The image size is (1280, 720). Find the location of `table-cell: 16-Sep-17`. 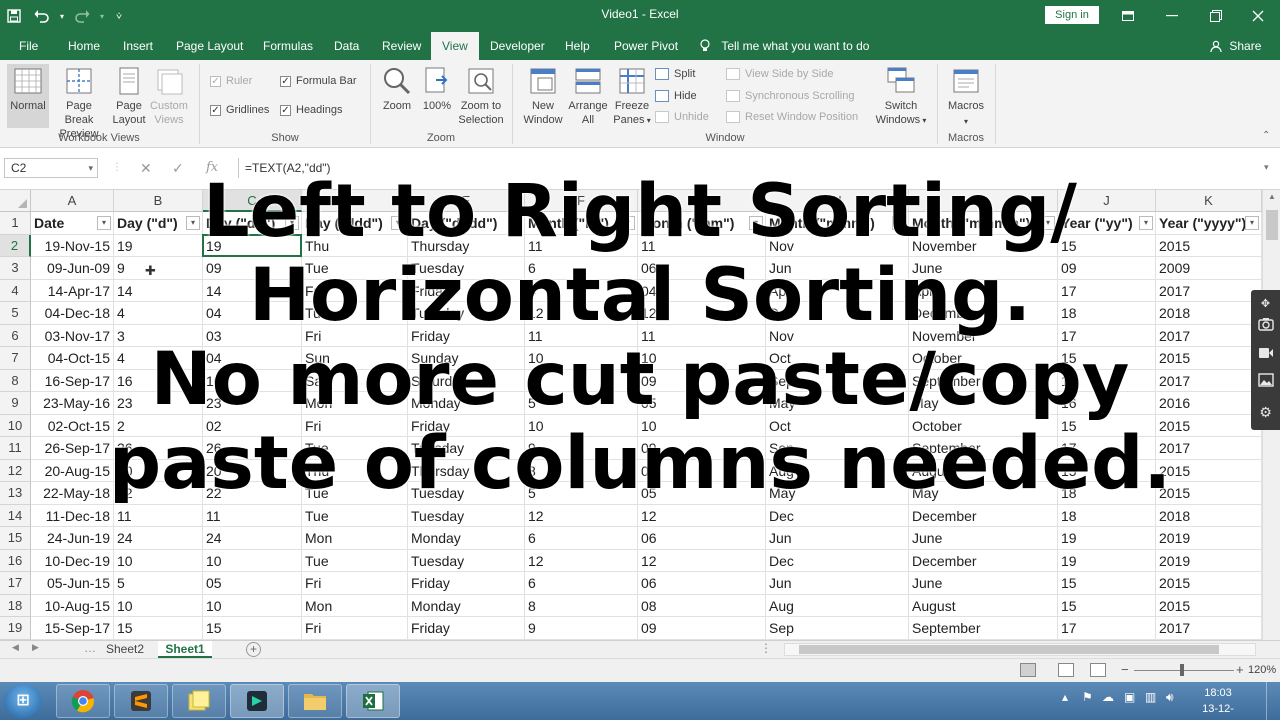

table-cell: 16-Sep-17 is located at coordinates (72, 380).